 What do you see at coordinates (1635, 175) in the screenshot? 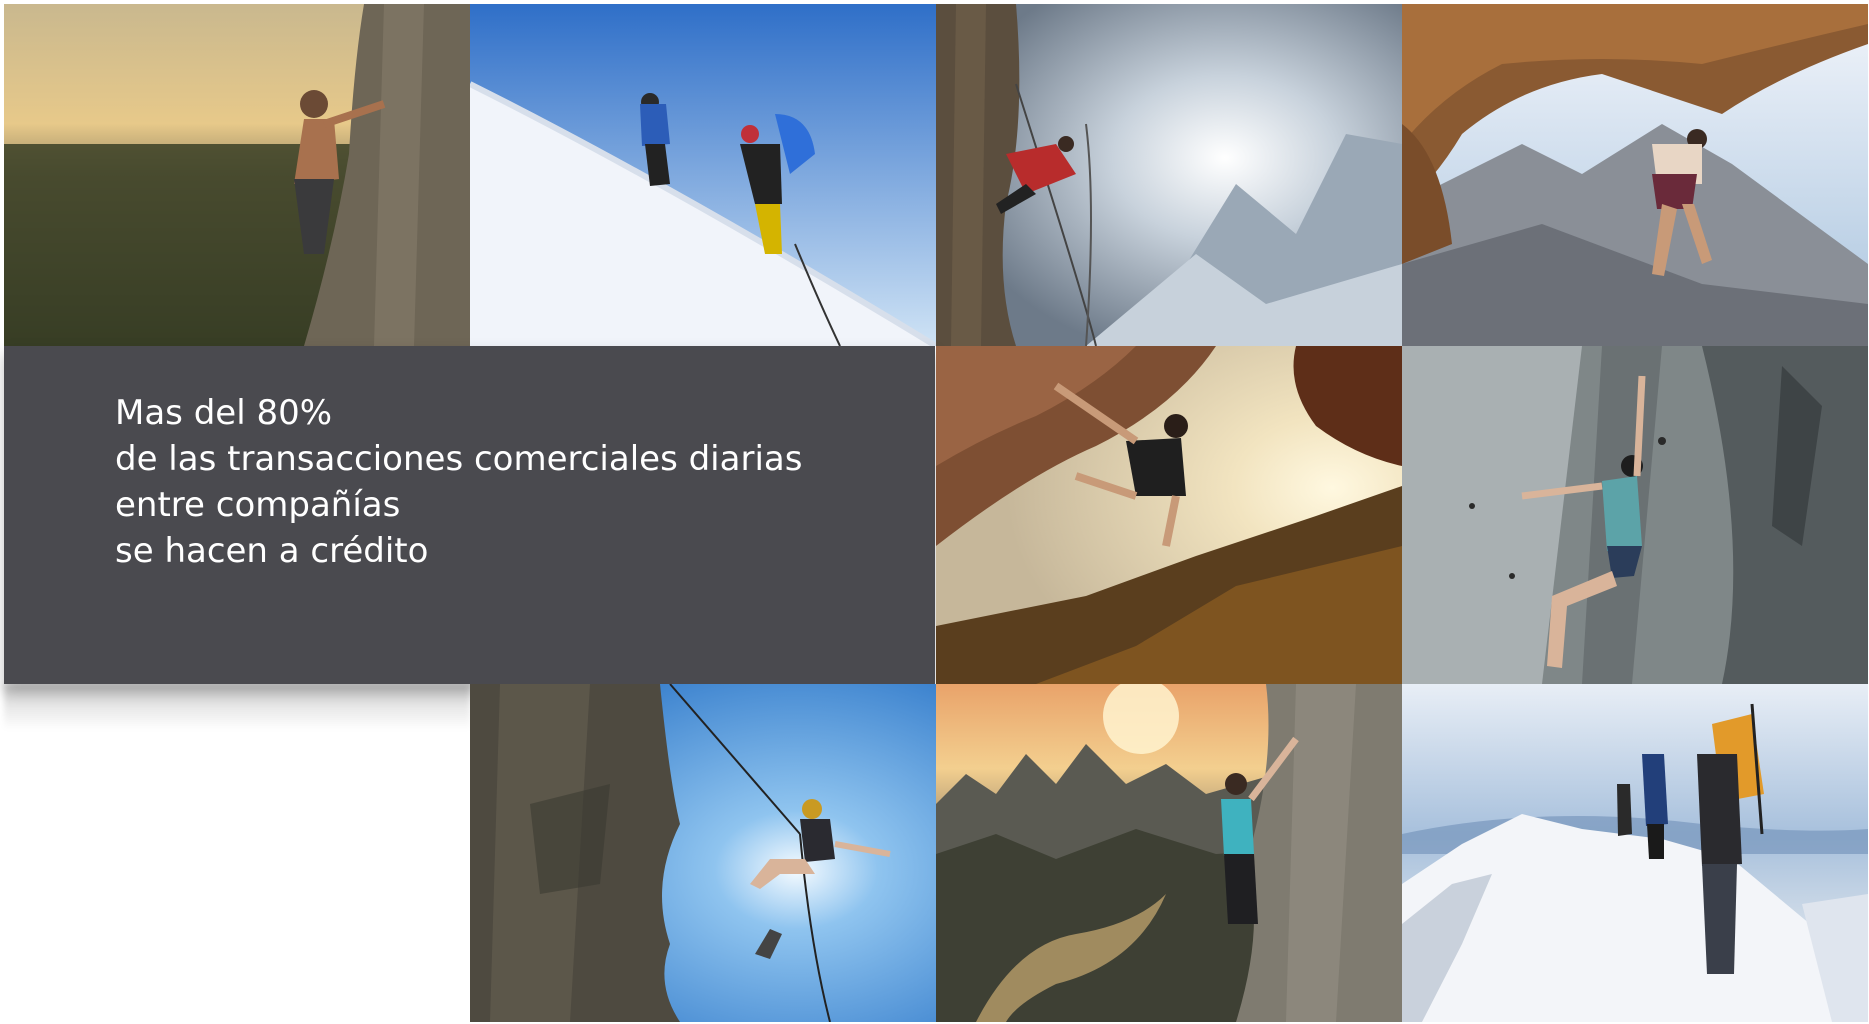
I see `climber-under-rock-overhang-photo` at bounding box center [1635, 175].